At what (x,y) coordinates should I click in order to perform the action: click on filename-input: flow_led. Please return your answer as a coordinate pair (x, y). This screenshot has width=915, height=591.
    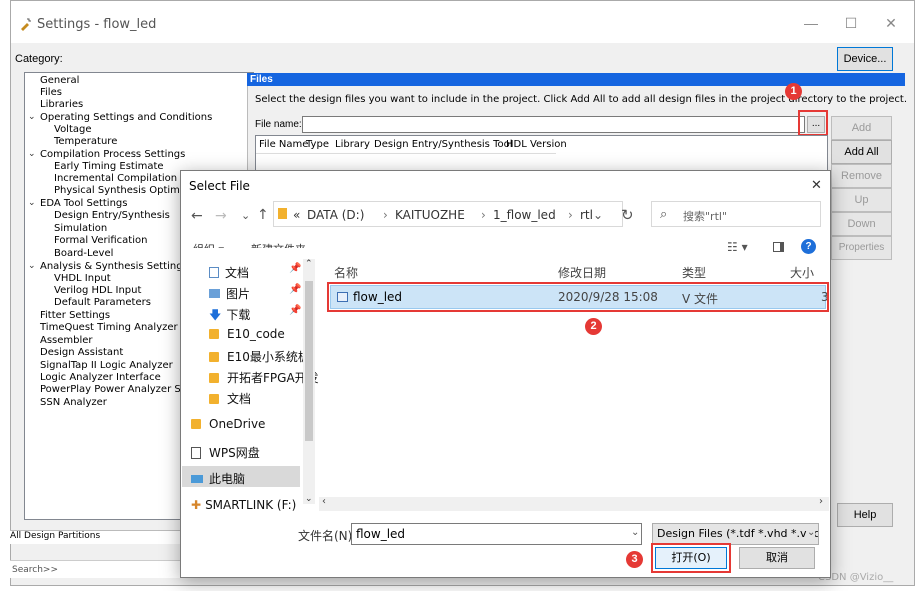
    Looking at the image, I should click on (496, 534).